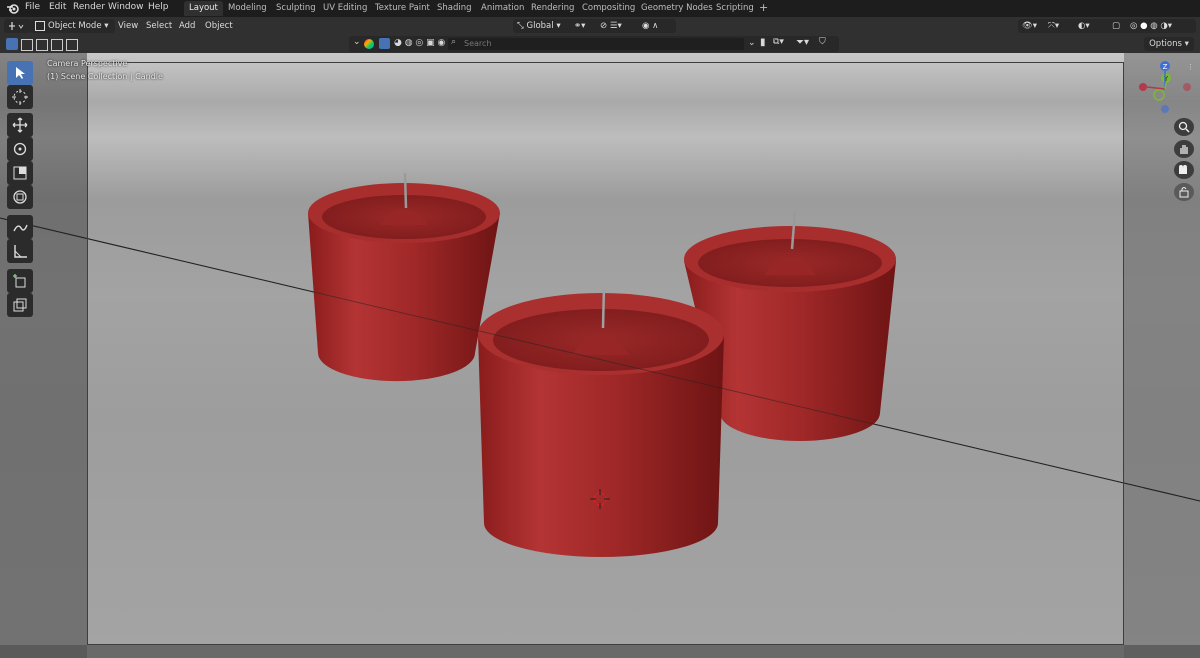  I want to click on tab-layout: Layout, so click(203, 8).